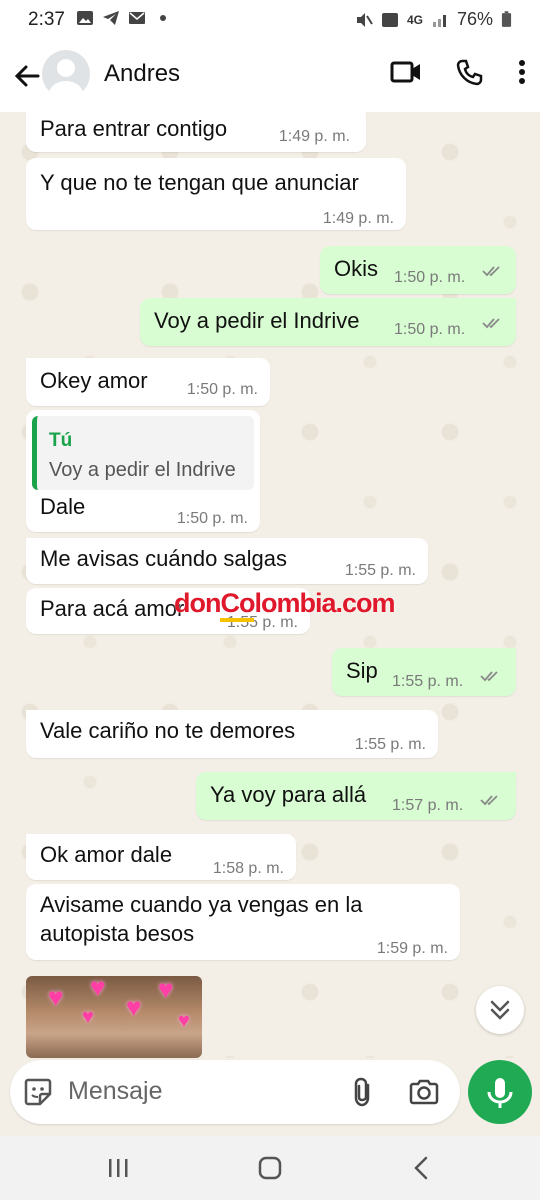 The height and width of the screenshot is (1200, 540). Describe the element at coordinates (163, 18) in the screenshot. I see `dot-notification-icon` at that location.